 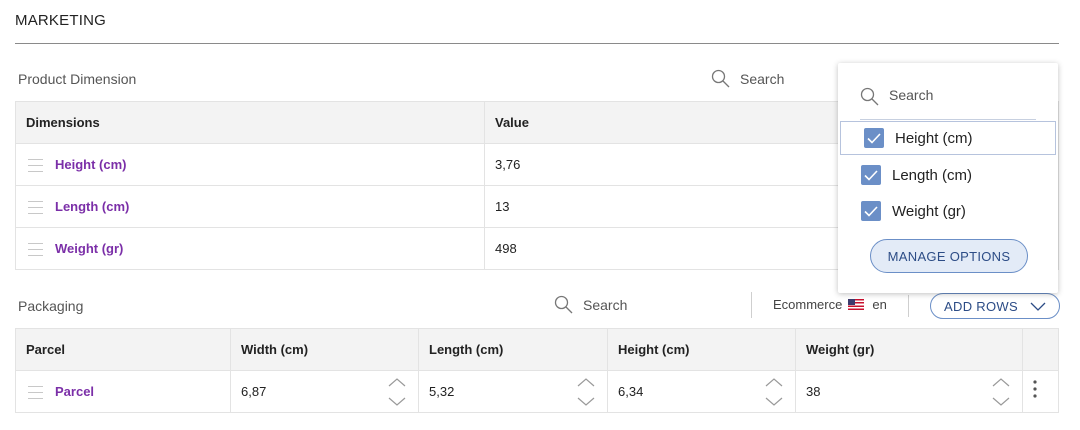 I want to click on option-length: Length (cm), so click(x=948, y=175).